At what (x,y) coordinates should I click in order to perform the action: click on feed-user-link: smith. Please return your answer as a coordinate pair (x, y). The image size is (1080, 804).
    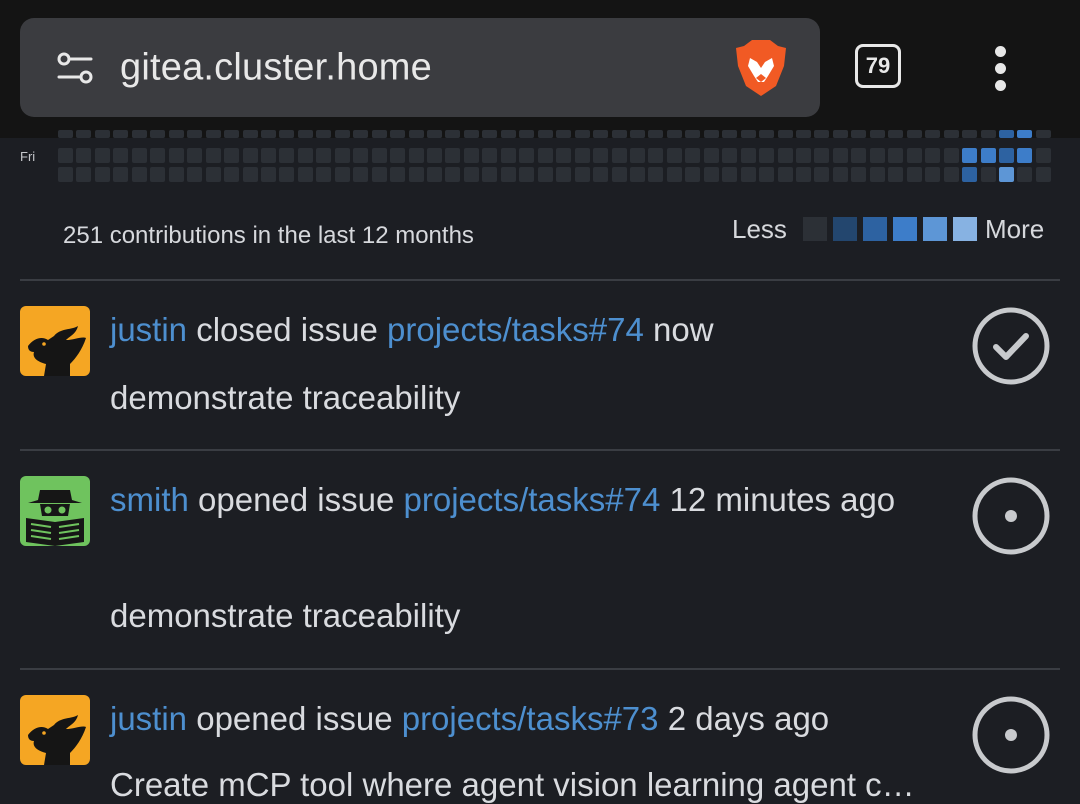
    Looking at the image, I should click on (149, 499).